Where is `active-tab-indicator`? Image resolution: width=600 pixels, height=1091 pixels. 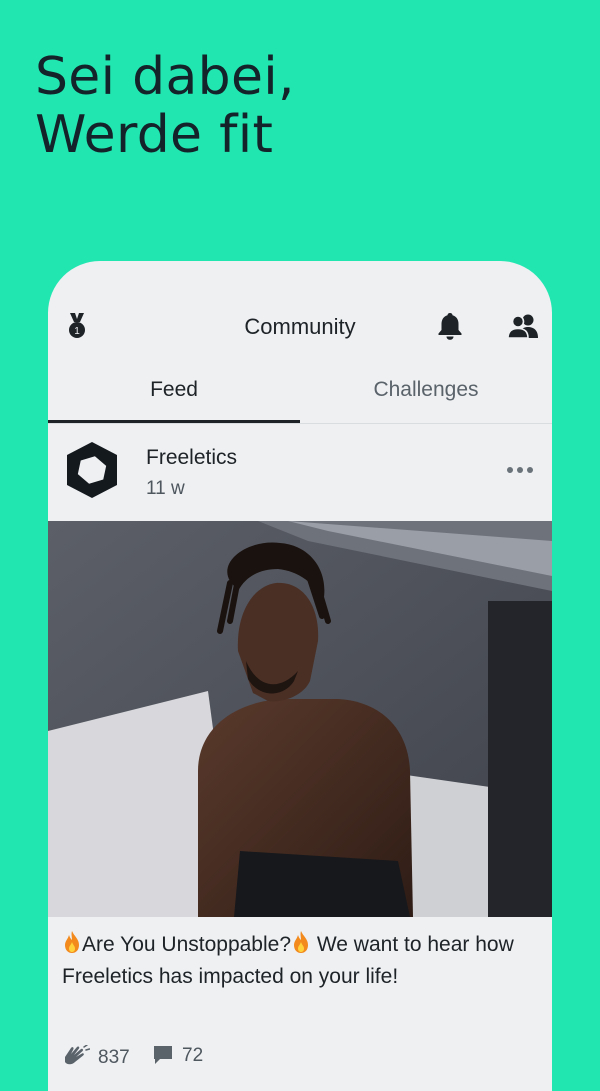
active-tab-indicator is located at coordinates (174, 421).